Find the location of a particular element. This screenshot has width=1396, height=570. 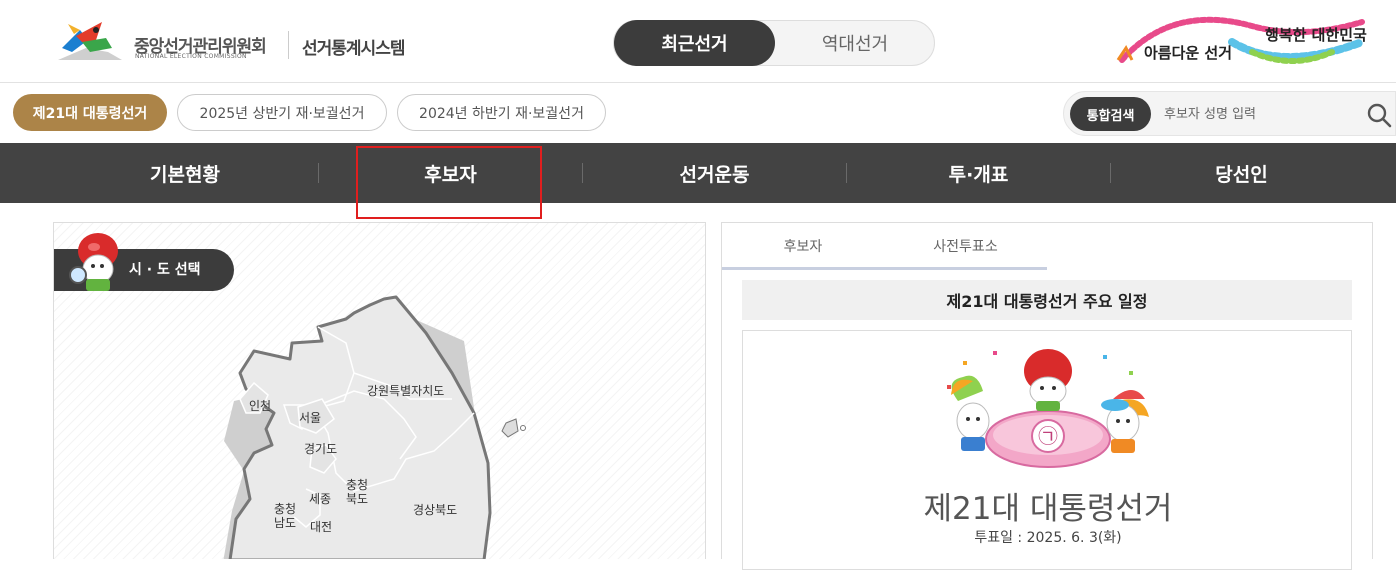

region-daejeon: 대전 is located at coordinates (321, 527).